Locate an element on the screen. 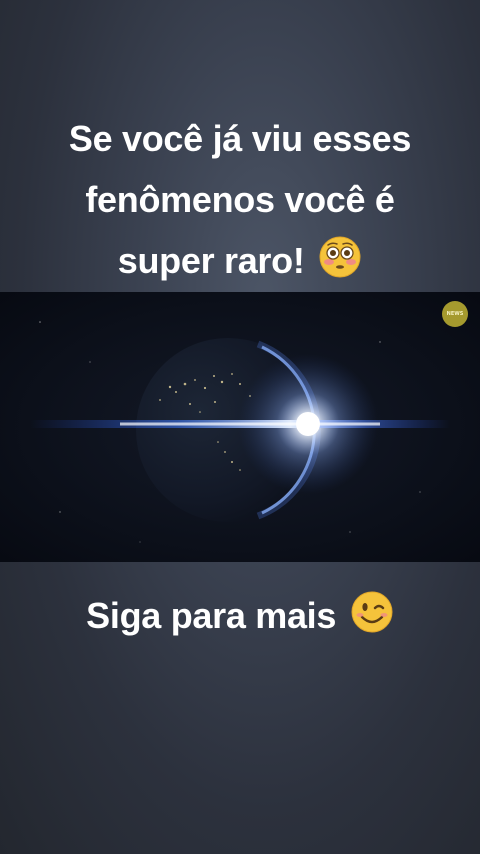  top-caption-line-2: fenômenos você é is located at coordinates (240, 199).